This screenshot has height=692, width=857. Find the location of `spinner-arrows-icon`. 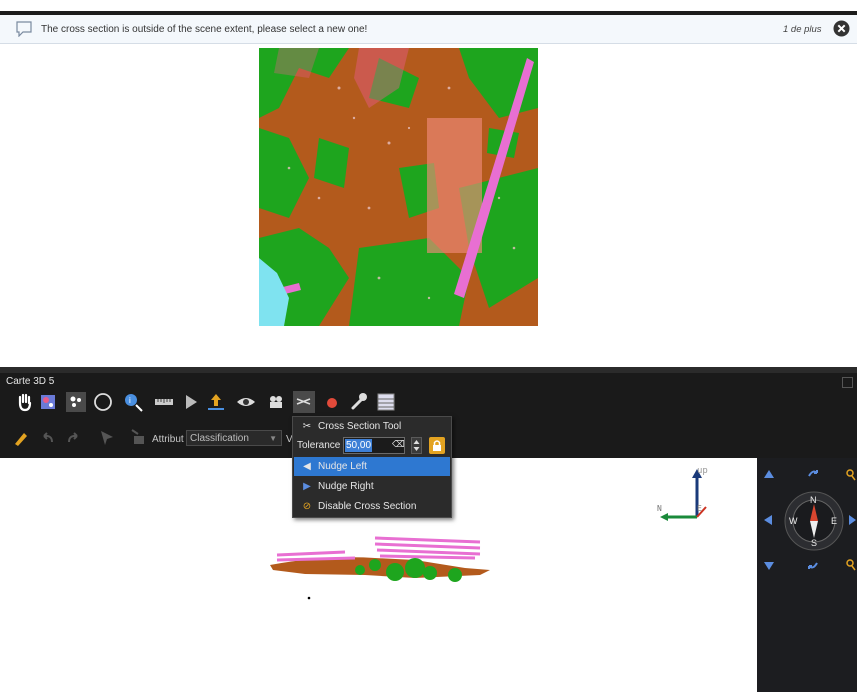

spinner-arrows-icon is located at coordinates (416, 445).